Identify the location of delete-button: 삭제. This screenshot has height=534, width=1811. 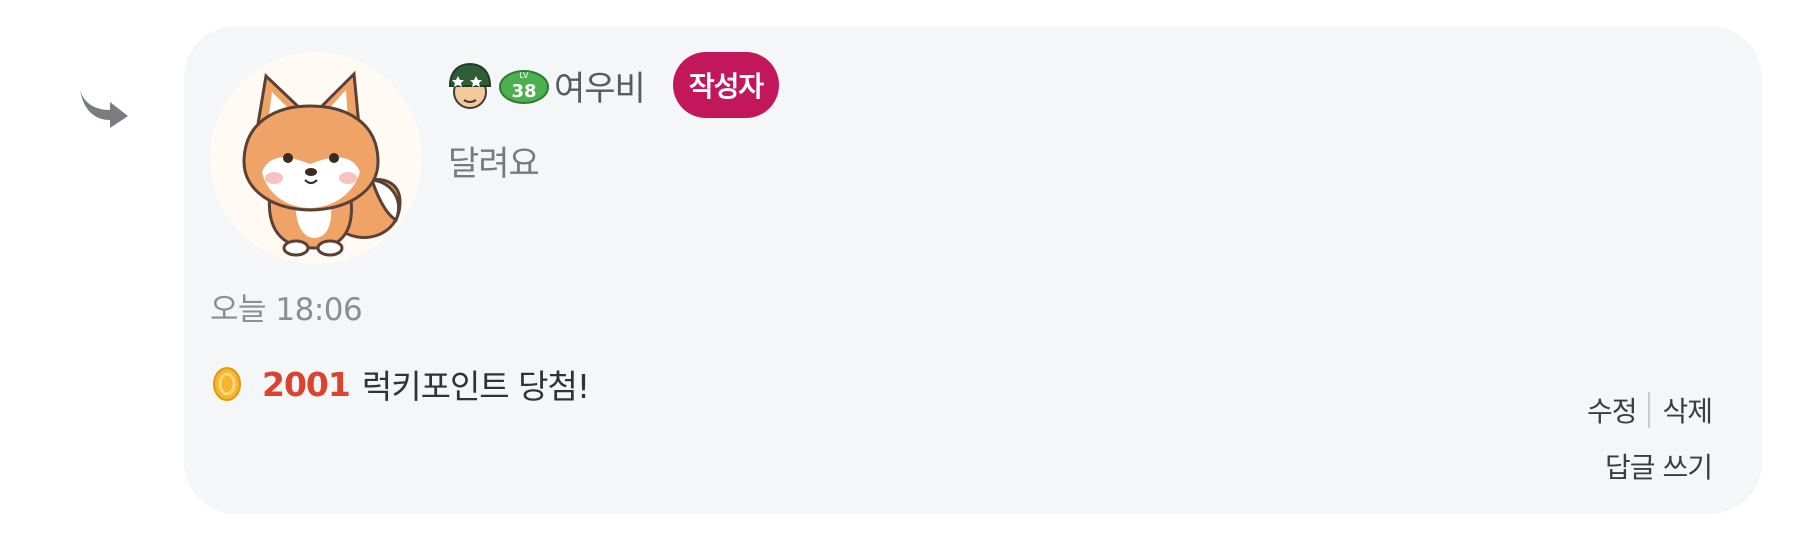
(1687, 410).